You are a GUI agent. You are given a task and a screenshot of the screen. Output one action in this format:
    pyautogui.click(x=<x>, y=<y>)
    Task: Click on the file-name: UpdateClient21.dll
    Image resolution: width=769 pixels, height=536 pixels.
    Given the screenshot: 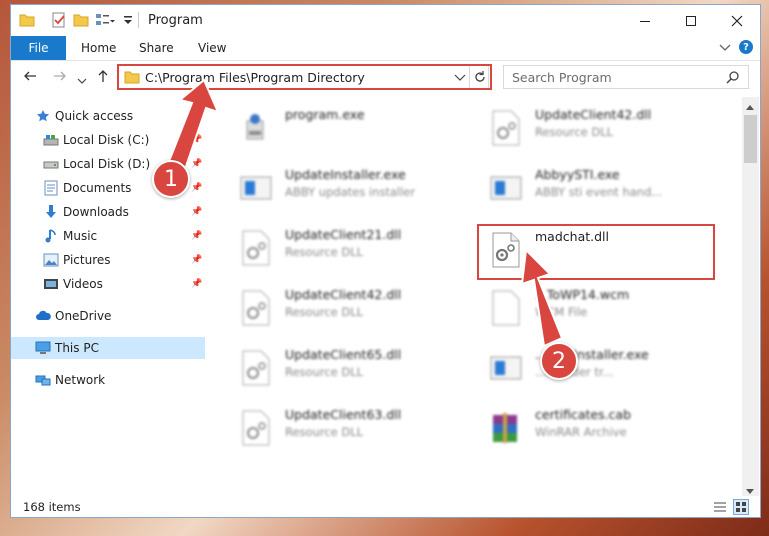 What is the action you would take?
    pyautogui.click(x=343, y=234)
    